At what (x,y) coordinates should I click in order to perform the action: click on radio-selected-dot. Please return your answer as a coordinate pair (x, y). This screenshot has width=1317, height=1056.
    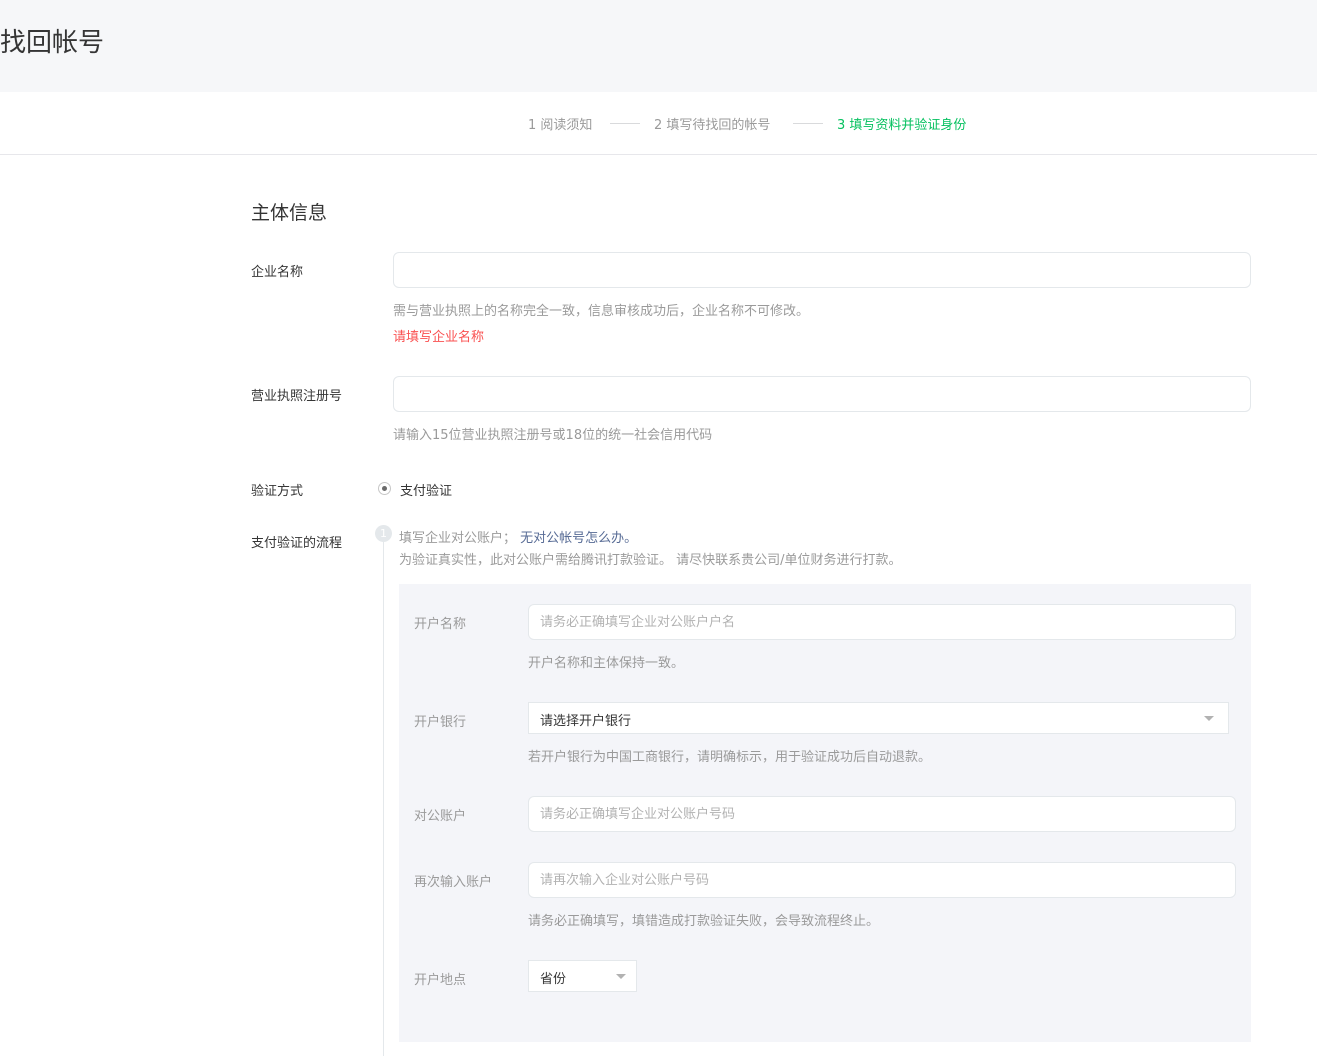
    Looking at the image, I should click on (384, 488).